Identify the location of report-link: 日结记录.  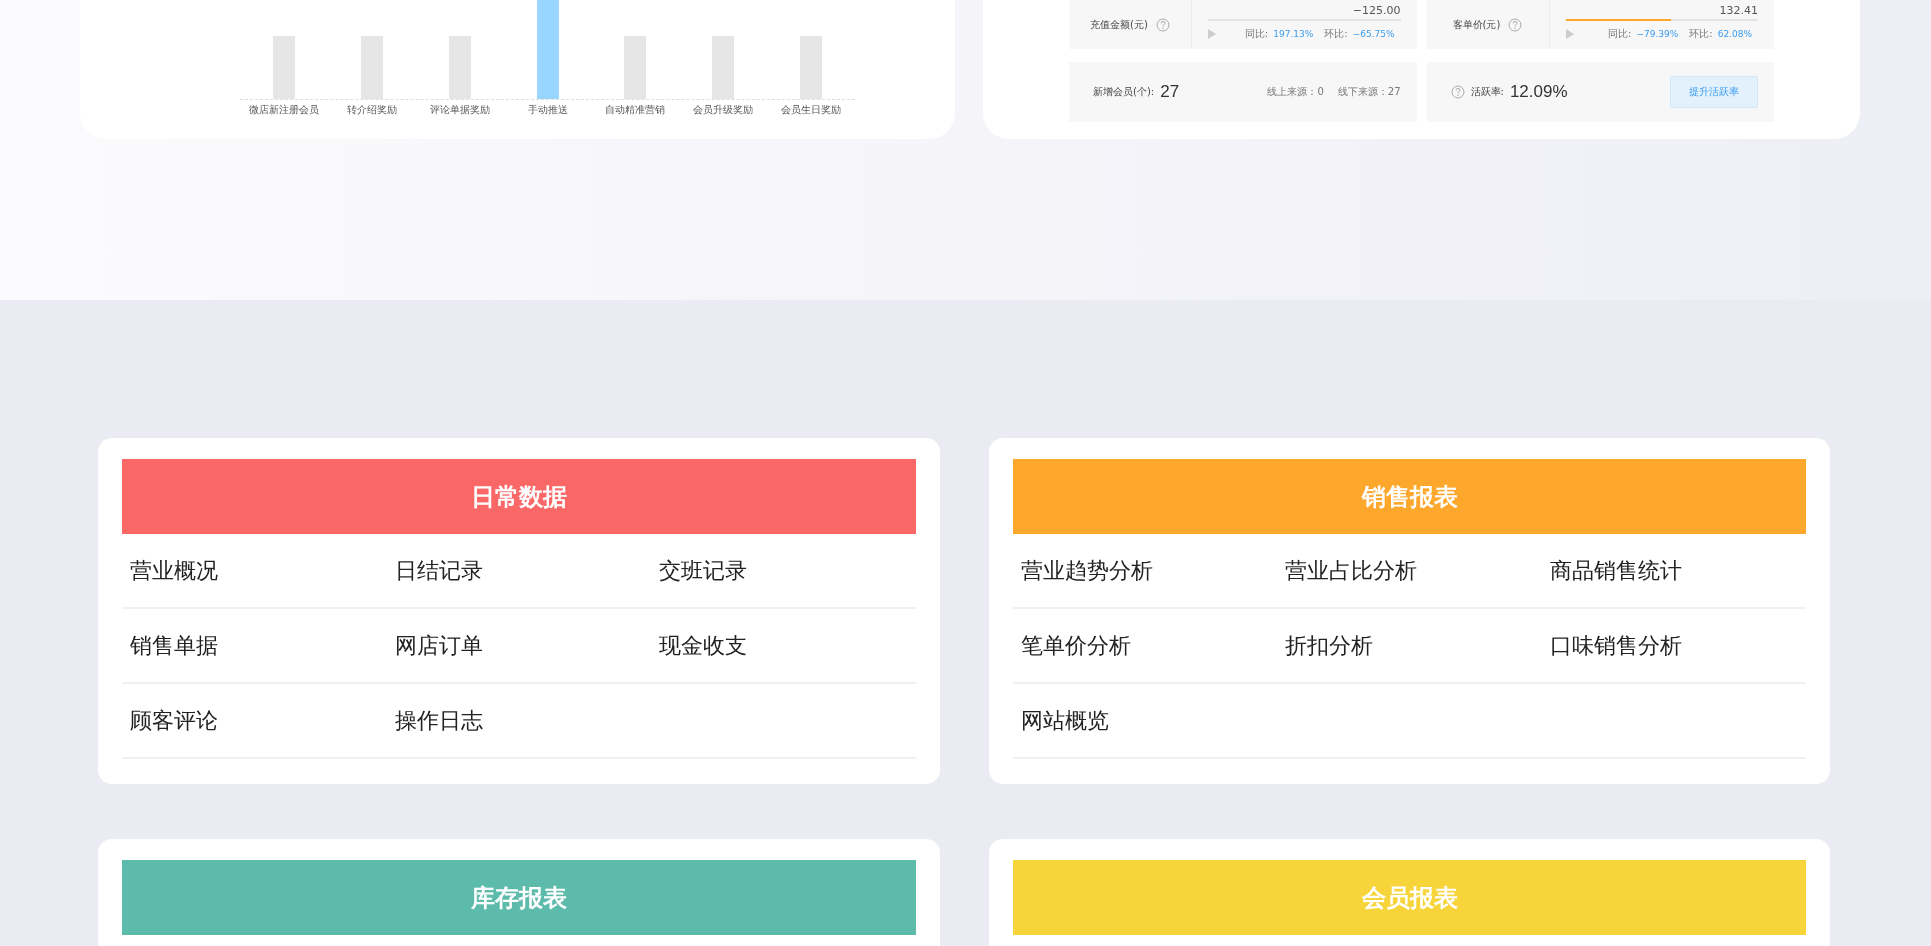
(438, 570).